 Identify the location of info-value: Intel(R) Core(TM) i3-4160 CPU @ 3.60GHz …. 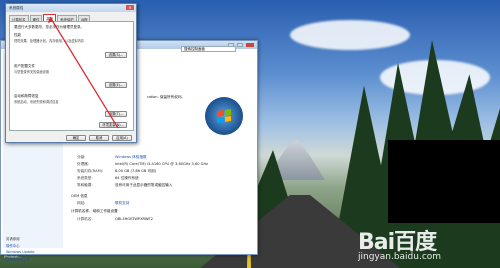
(162, 164).